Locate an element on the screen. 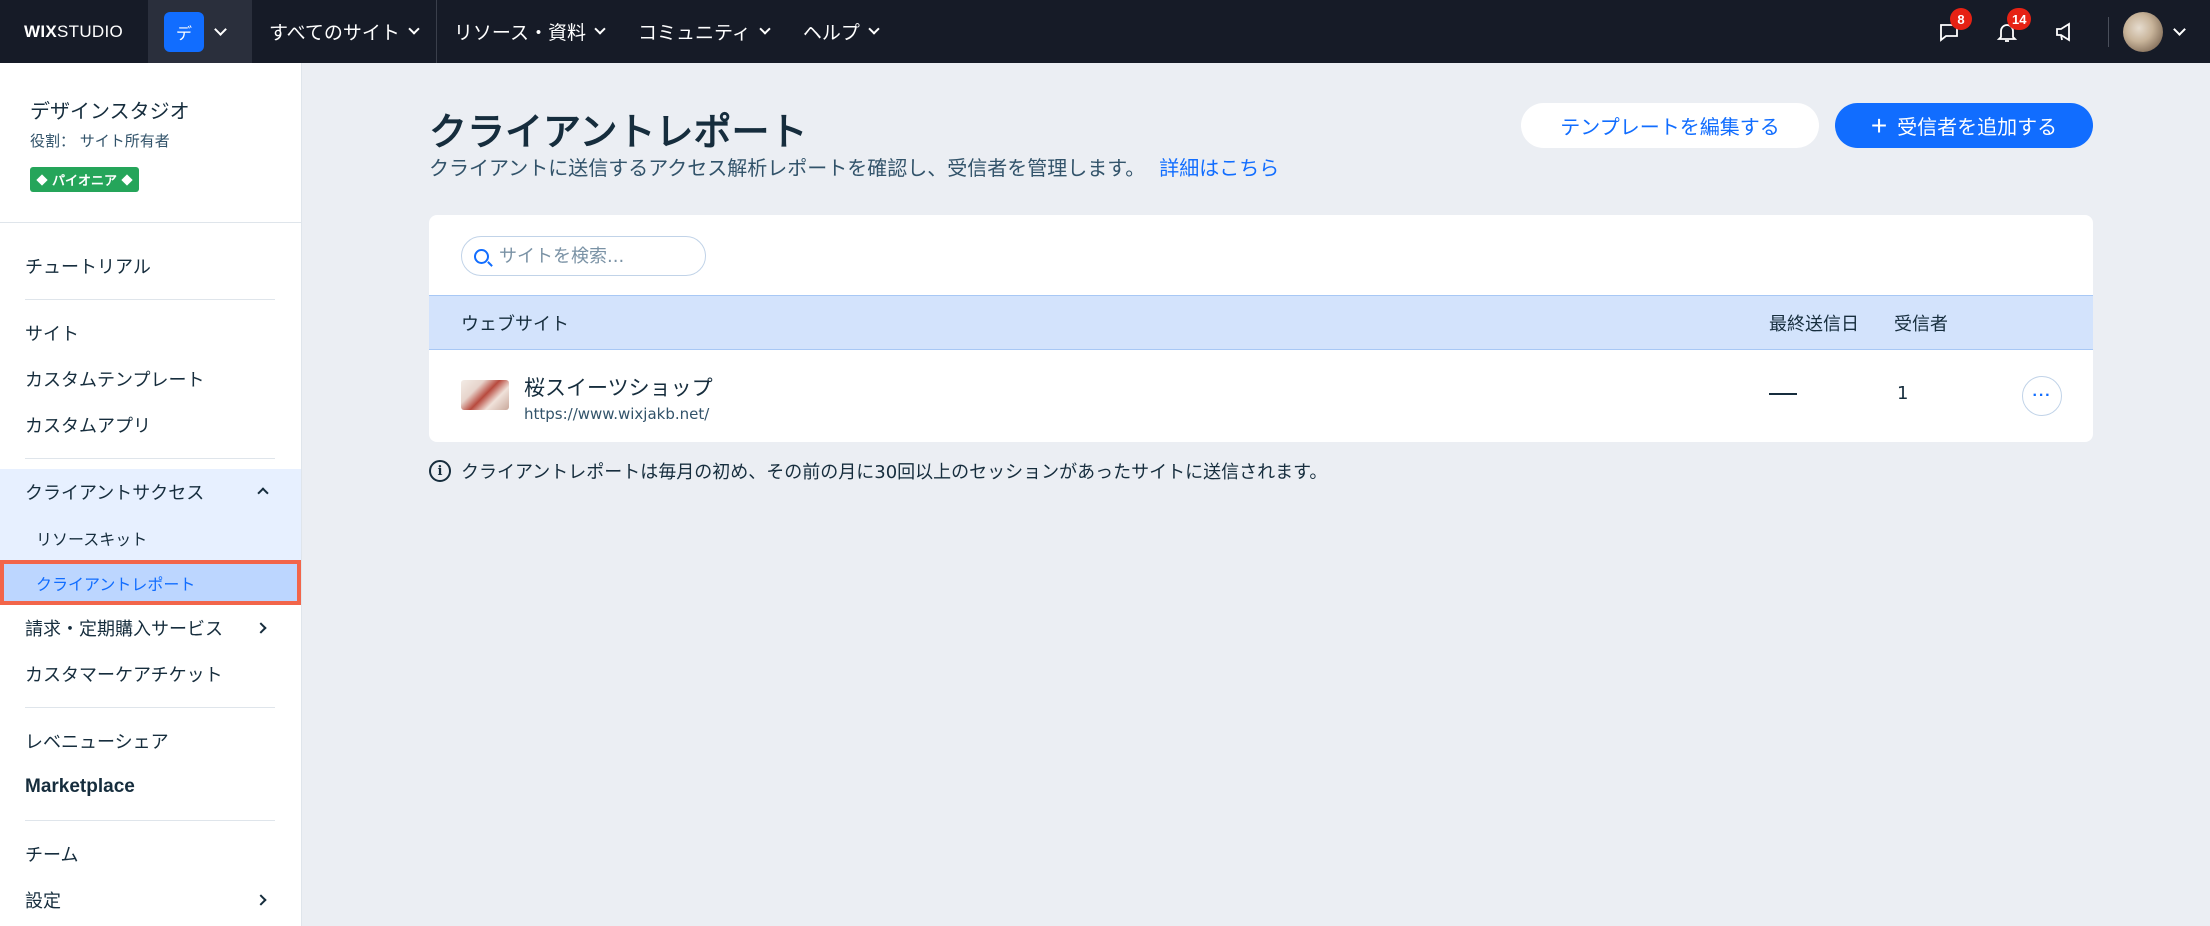  more-actions-button: ··· is located at coordinates (2042, 396).